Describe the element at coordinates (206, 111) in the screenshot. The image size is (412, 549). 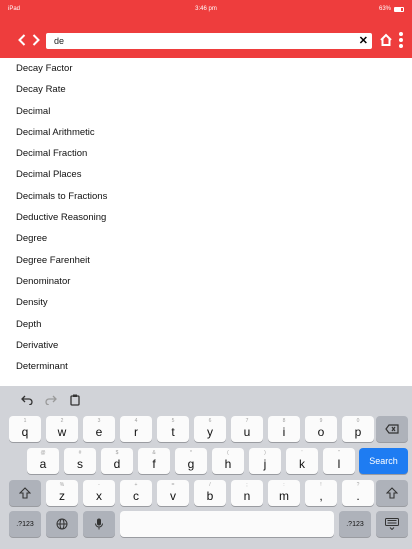
I see `list-item: Decimal` at that location.